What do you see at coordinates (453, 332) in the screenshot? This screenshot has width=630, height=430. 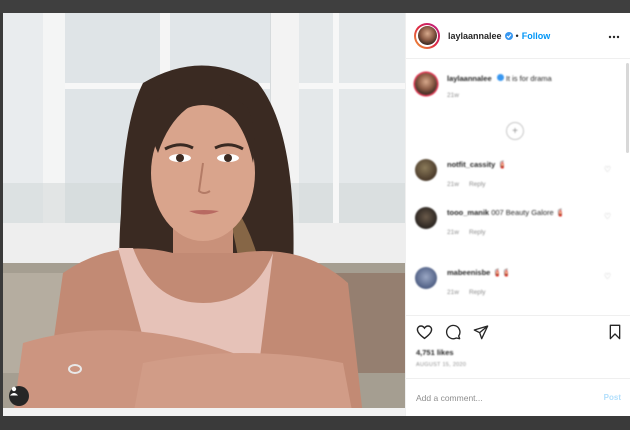 I see `comment-bubble-icon` at bounding box center [453, 332].